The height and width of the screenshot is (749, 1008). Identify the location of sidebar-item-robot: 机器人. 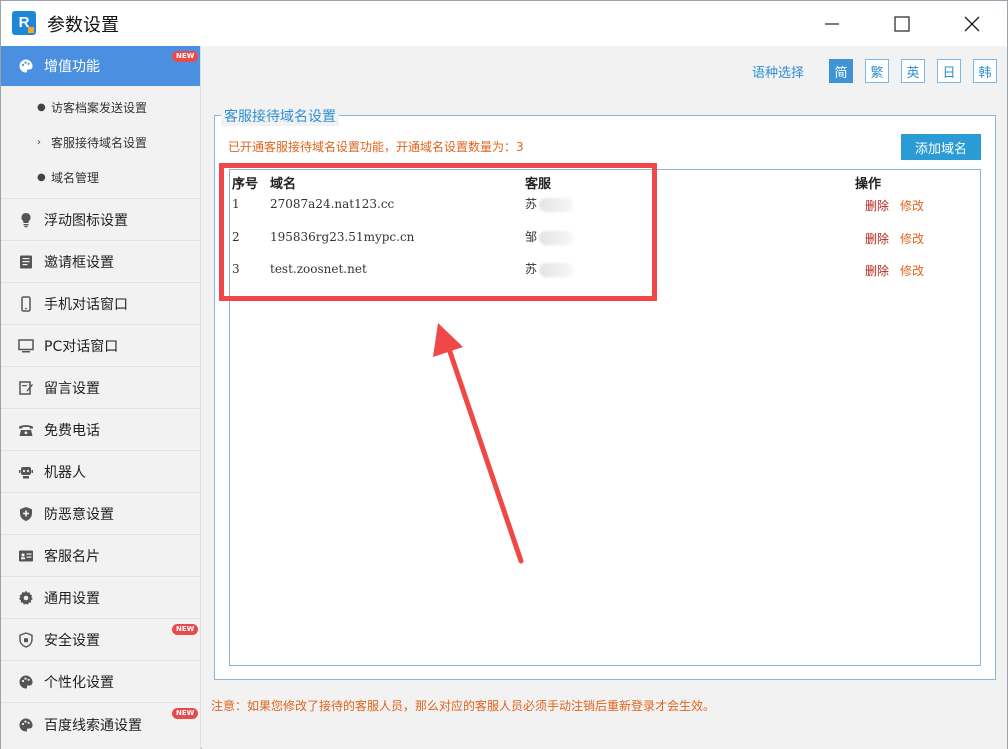
(100, 472).